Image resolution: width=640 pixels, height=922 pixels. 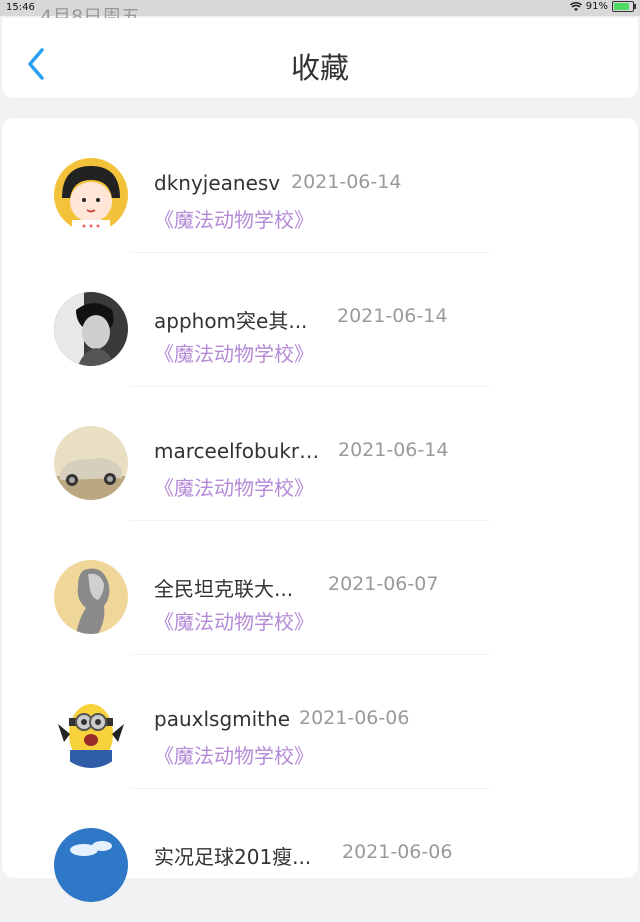 What do you see at coordinates (383, 584) in the screenshot?
I see `item-date: 2021-06-07` at bounding box center [383, 584].